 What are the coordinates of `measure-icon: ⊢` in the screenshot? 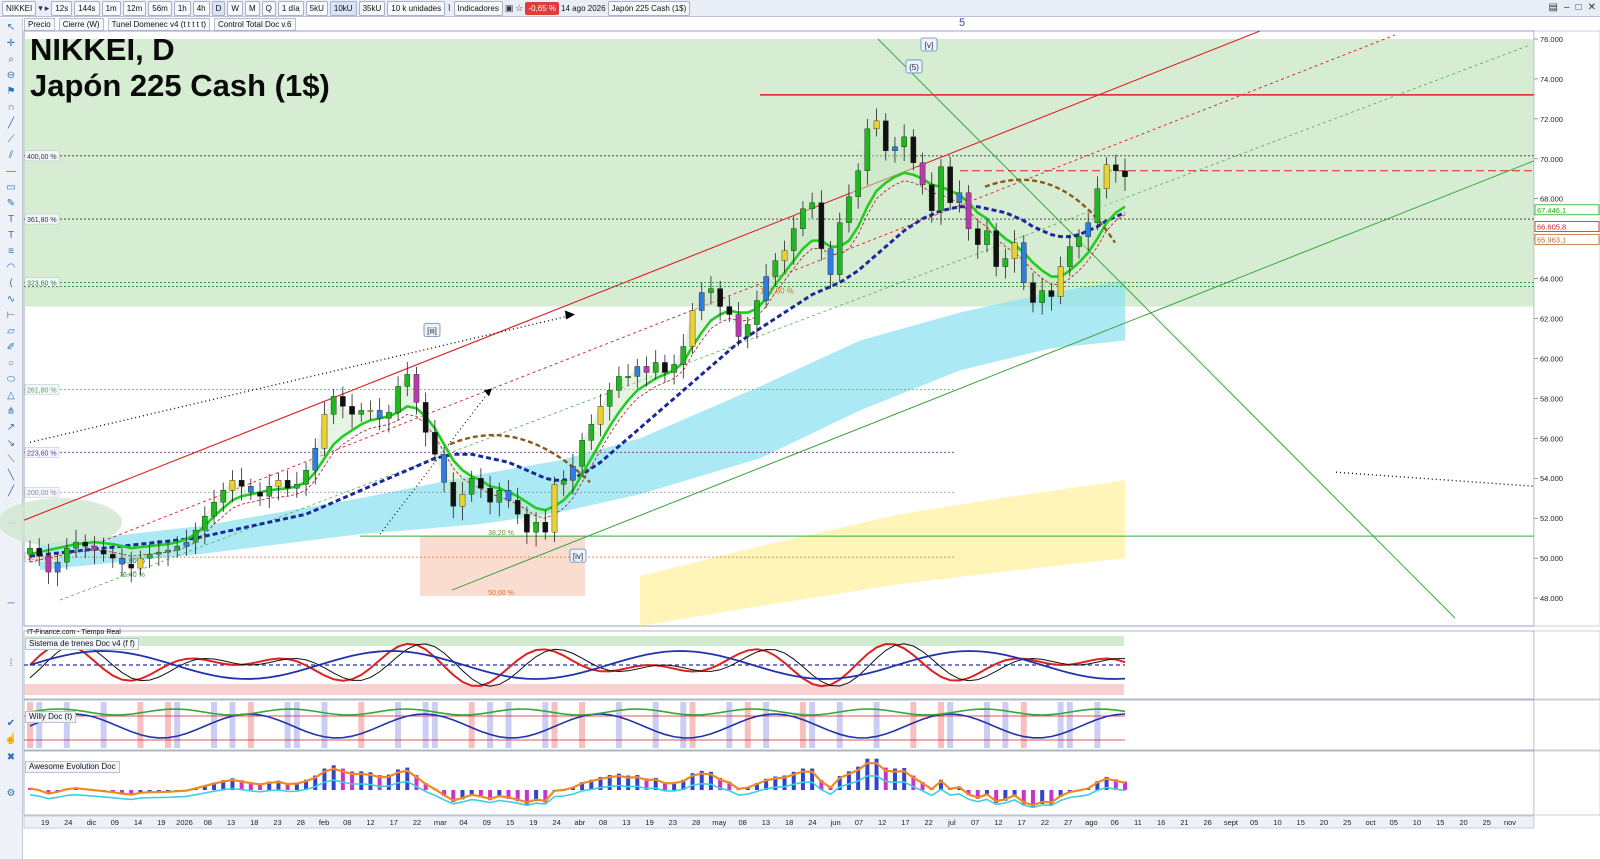 It's located at (11, 316).